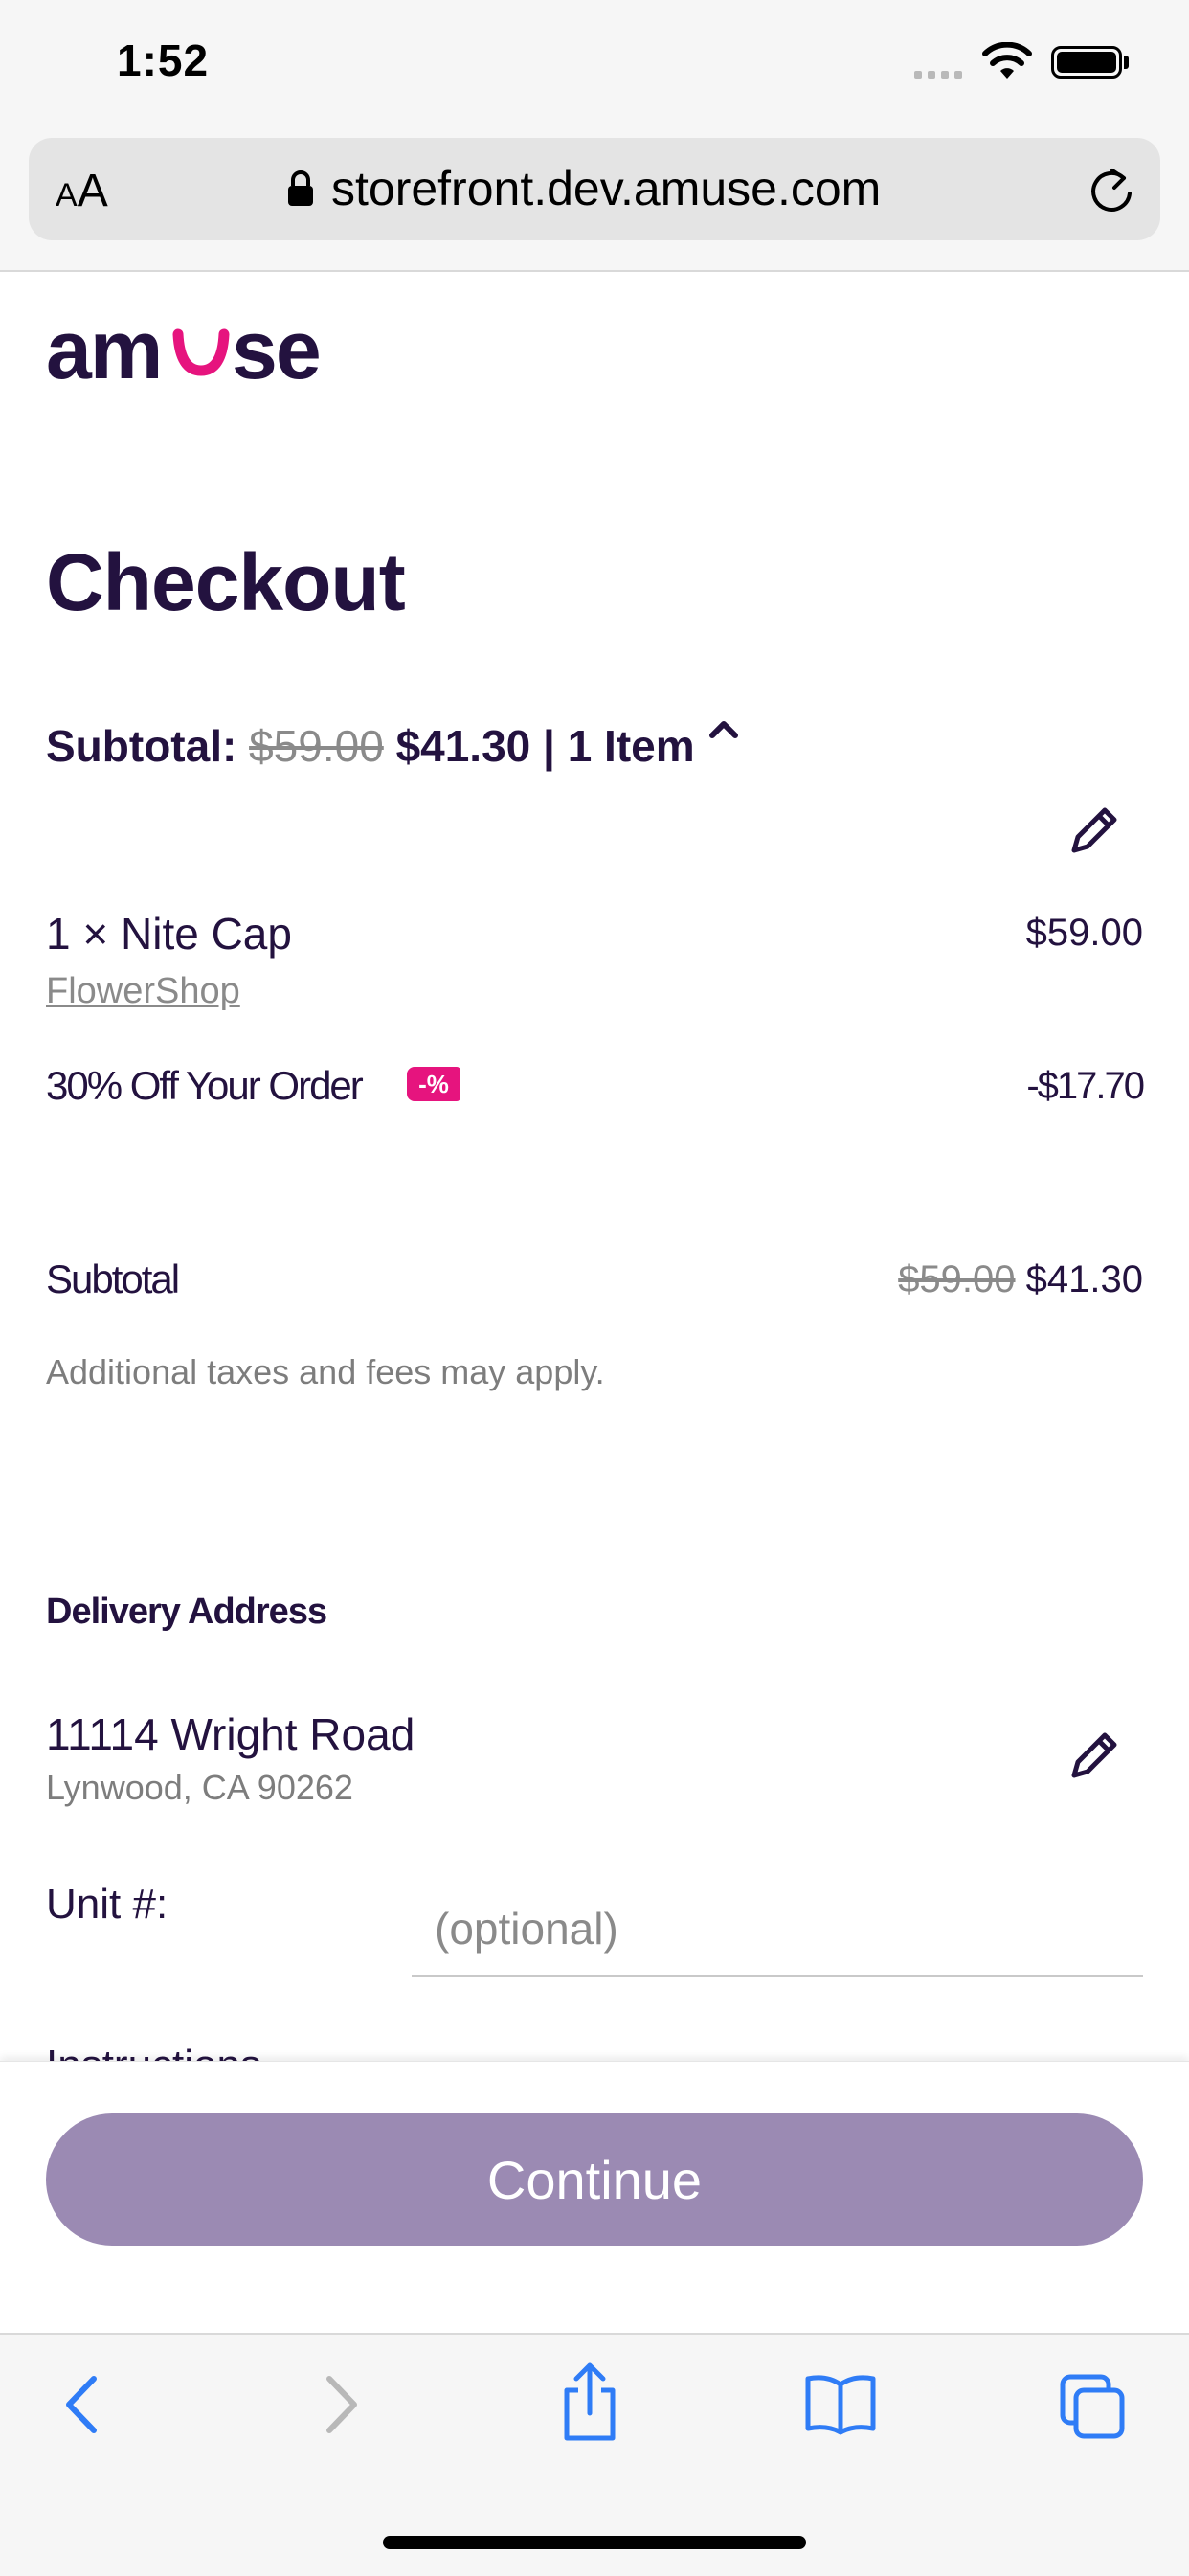 Image resolution: width=1189 pixels, height=2576 pixels. Describe the element at coordinates (463, 746) in the screenshot. I see `summary-price: $41.30` at that location.